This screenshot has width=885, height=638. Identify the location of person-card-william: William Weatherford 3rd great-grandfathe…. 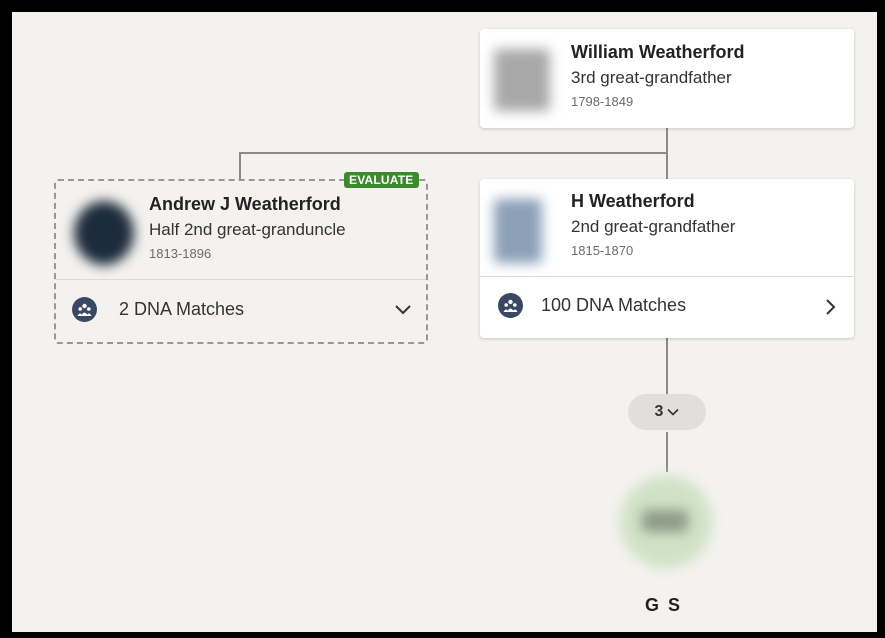
(667, 78).